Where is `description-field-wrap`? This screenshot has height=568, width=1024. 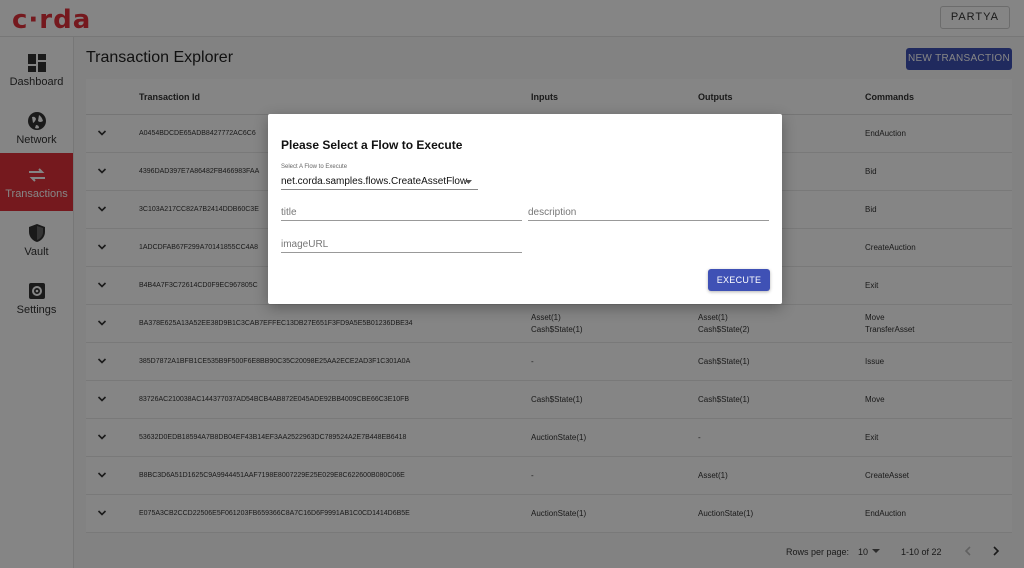
description-field-wrap is located at coordinates (648, 213).